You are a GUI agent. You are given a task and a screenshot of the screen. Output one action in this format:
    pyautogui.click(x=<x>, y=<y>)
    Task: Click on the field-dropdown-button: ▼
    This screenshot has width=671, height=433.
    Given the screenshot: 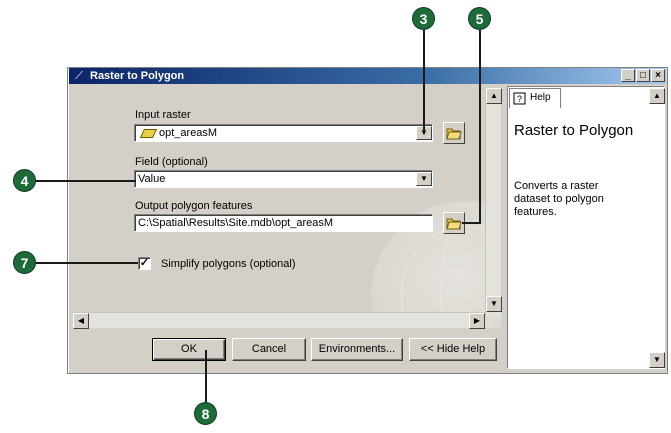 What is the action you would take?
    pyautogui.click(x=424, y=179)
    